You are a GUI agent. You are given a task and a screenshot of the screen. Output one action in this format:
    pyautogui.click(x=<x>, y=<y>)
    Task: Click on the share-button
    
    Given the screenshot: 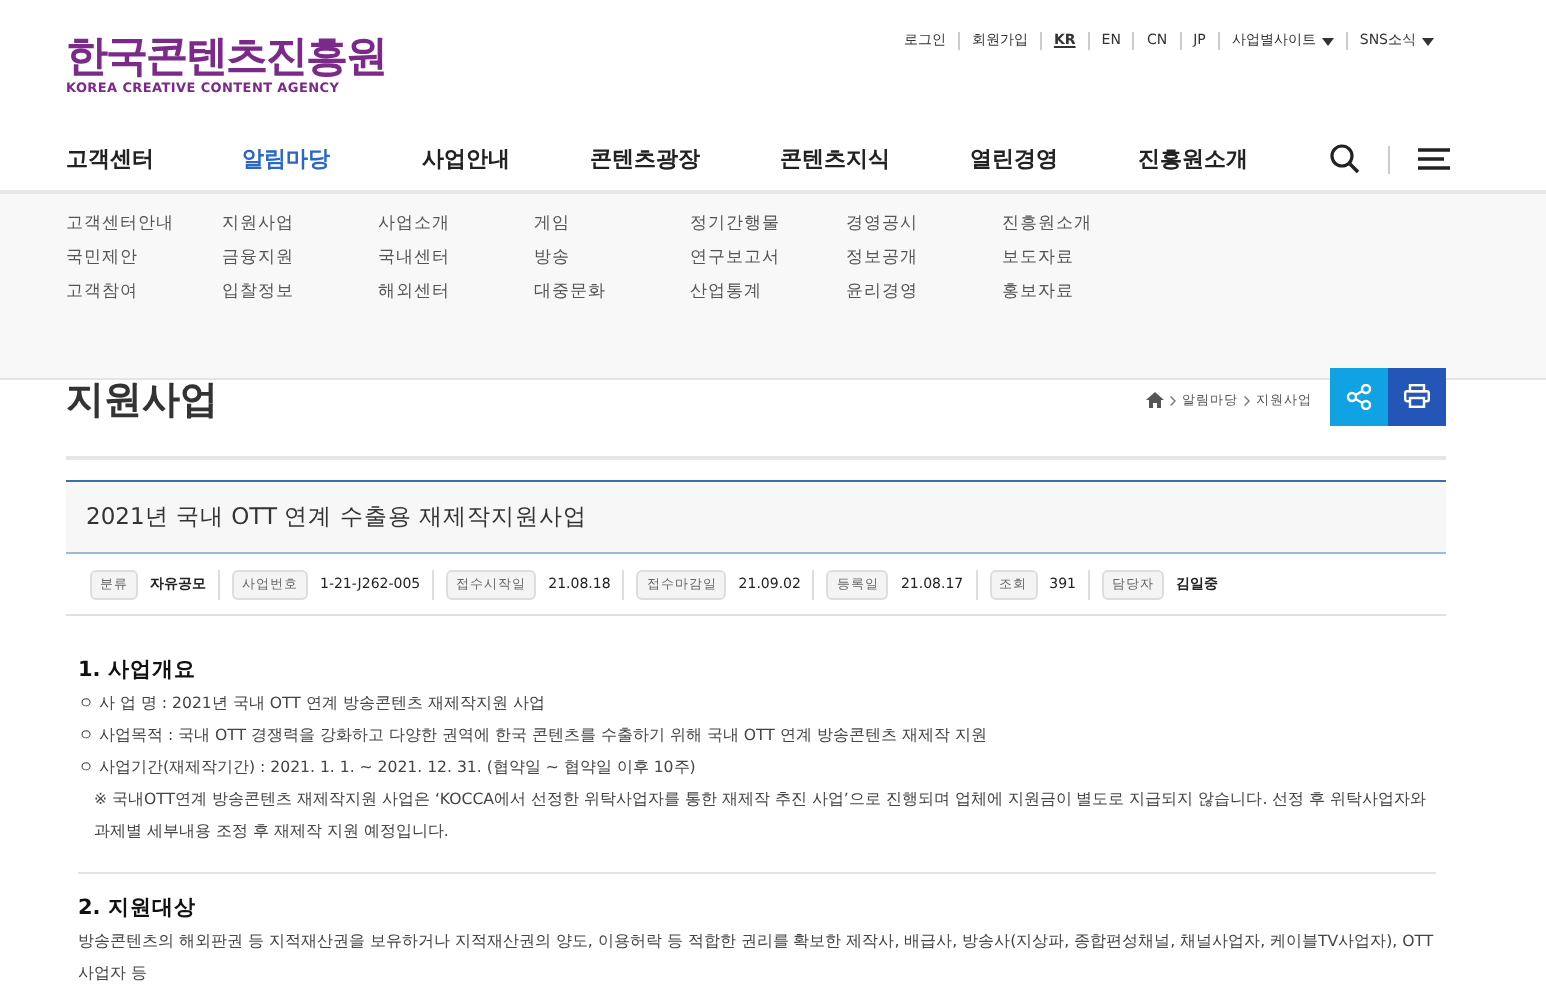 What is the action you would take?
    pyautogui.click(x=1359, y=396)
    